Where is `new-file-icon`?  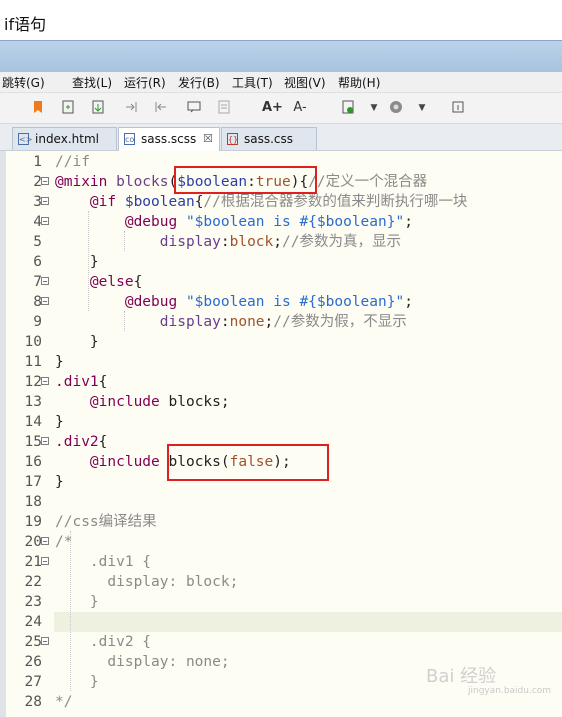 new-file-icon is located at coordinates (68, 108).